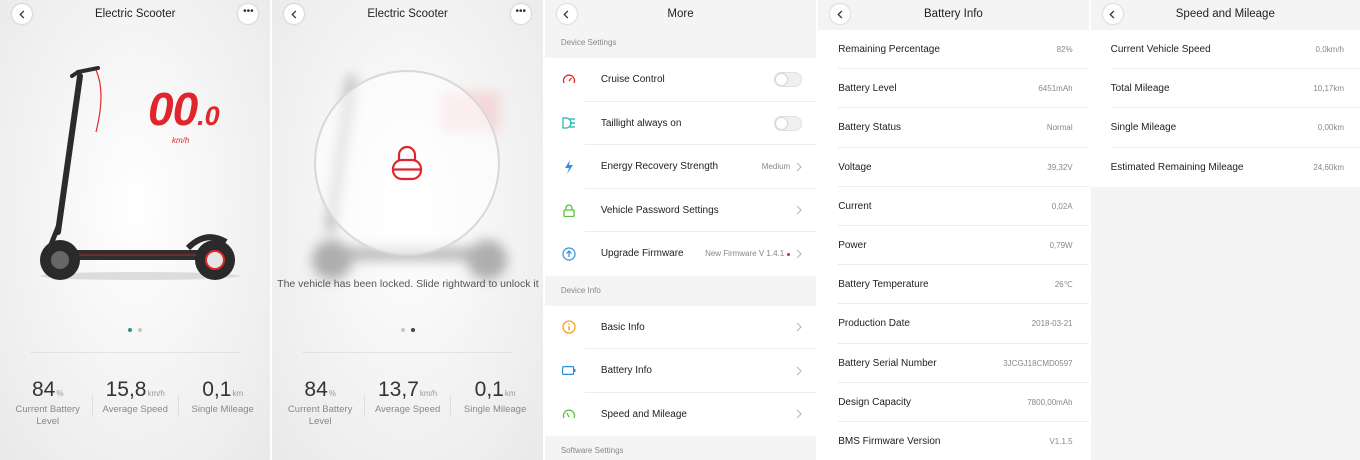 This screenshot has height=460, width=1360. I want to click on info-value: 0,00km, so click(1331, 128).